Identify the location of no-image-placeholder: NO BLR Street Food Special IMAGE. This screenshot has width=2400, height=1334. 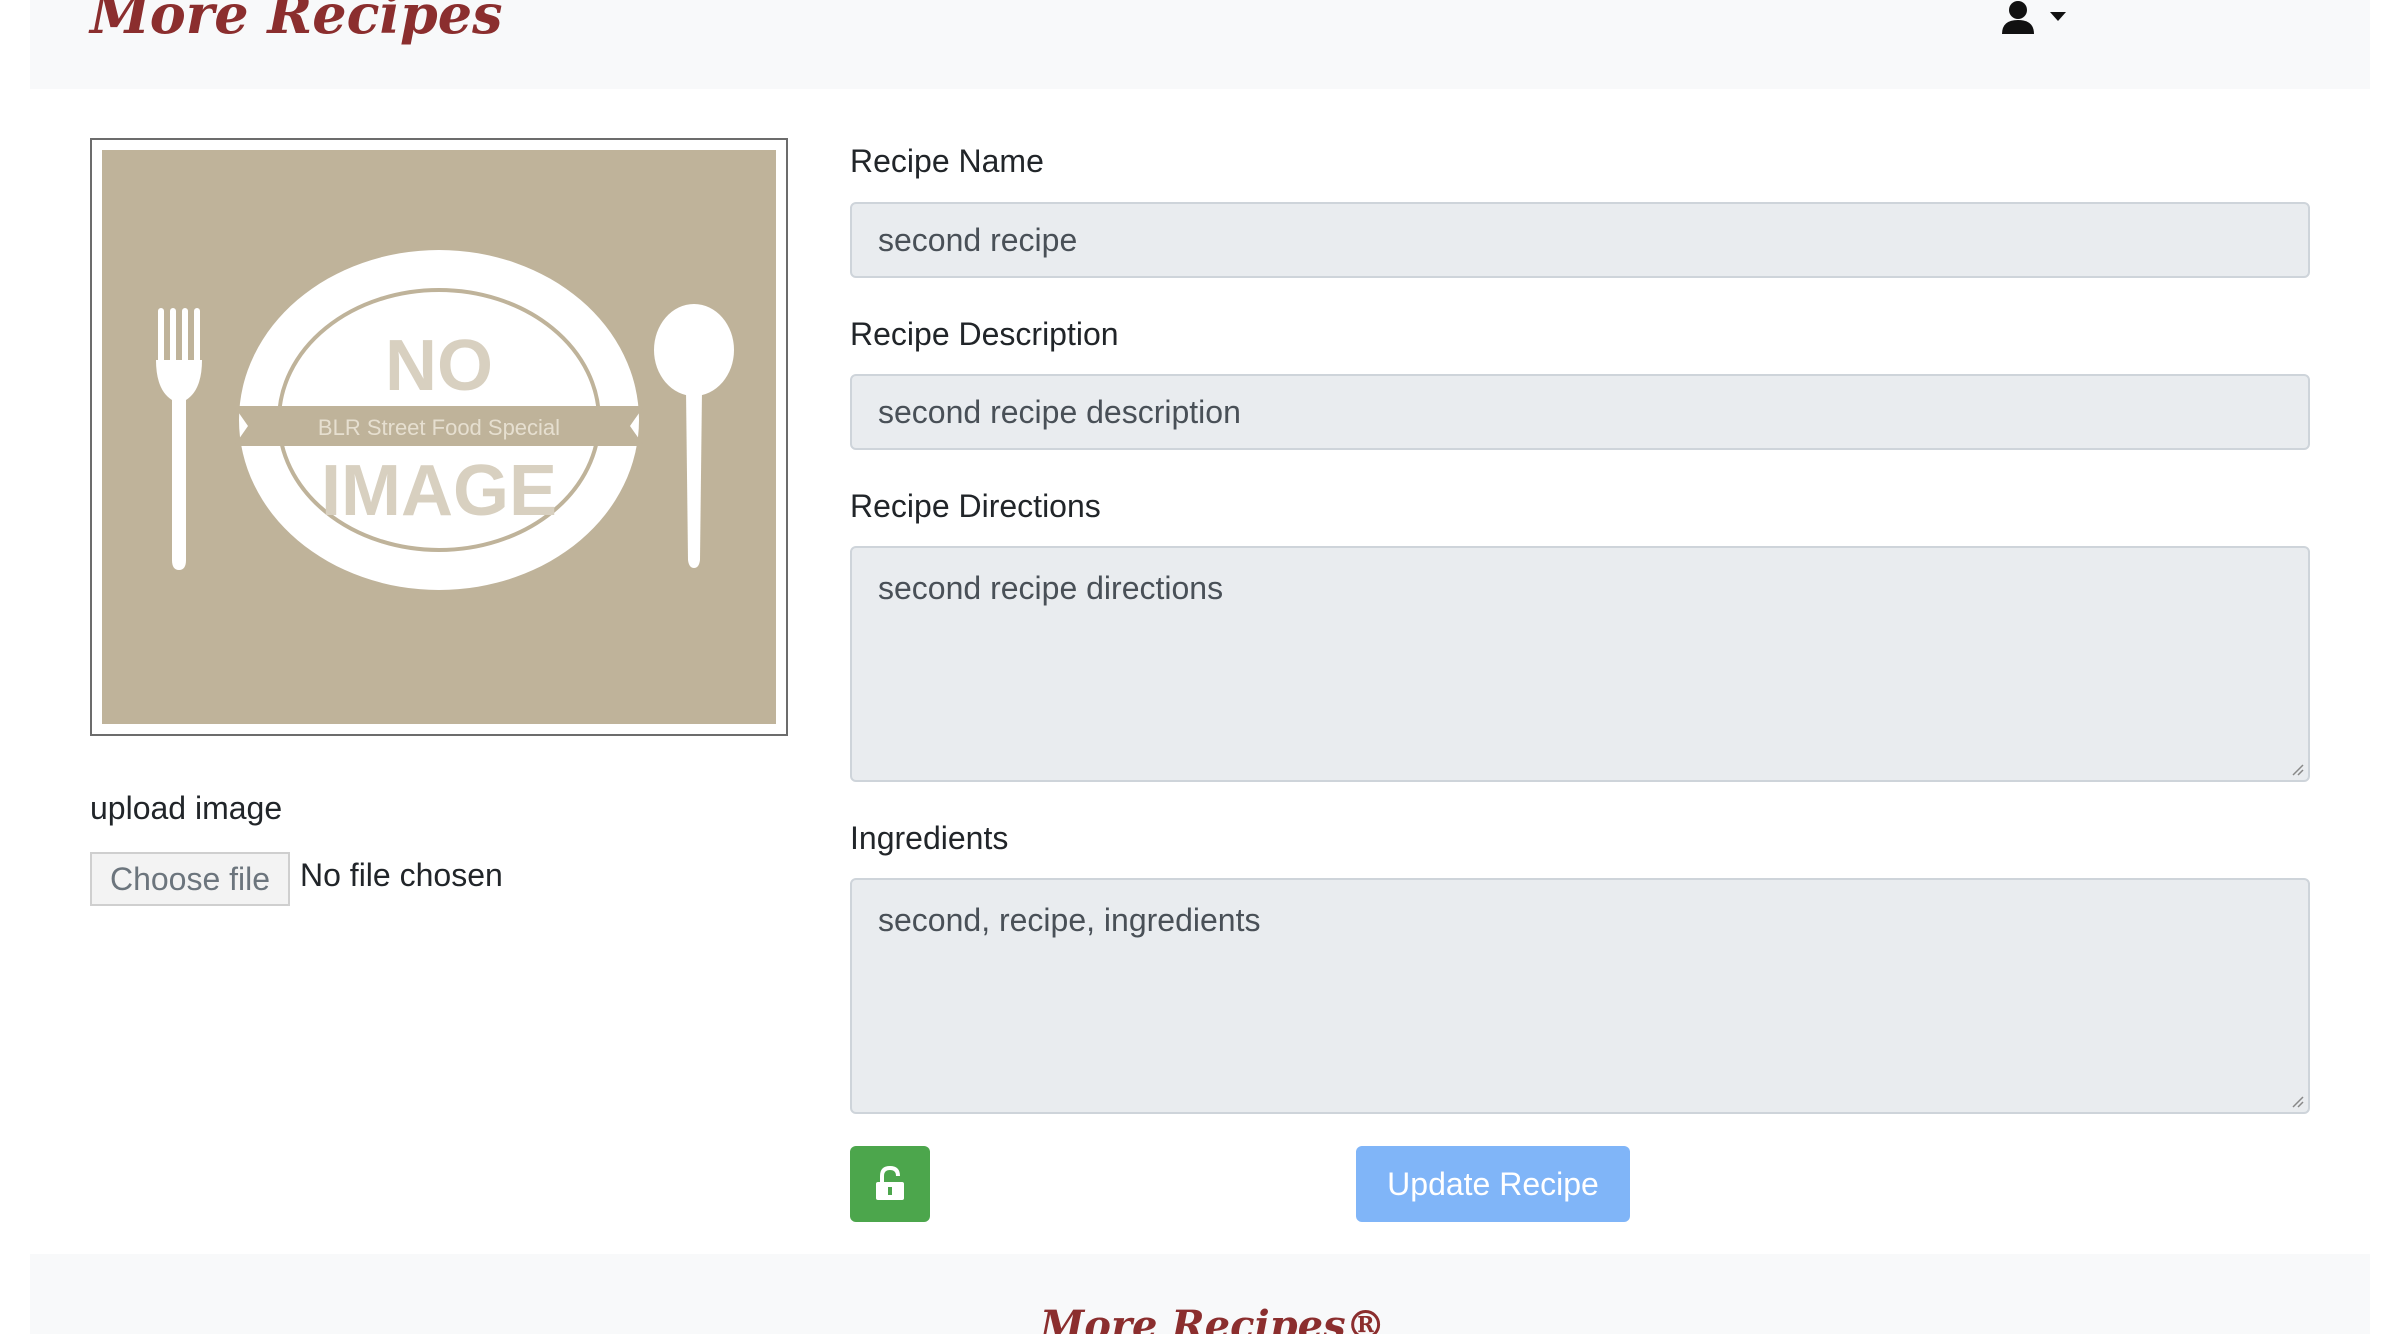
(439, 437).